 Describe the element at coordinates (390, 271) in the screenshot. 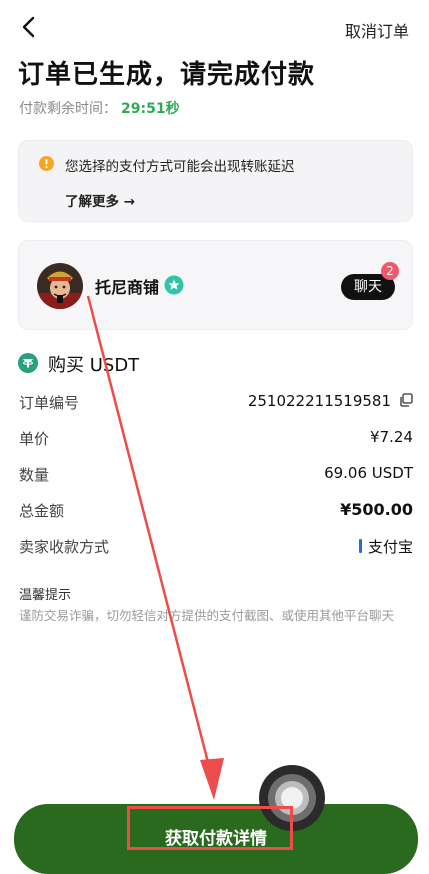

I see `chat-unread-badge: 2` at that location.